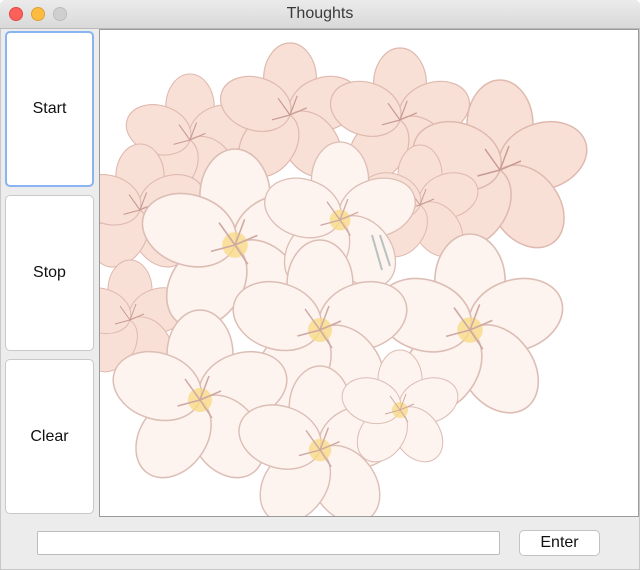 The width and height of the screenshot is (640, 570). I want to click on thought-input, so click(268, 543).